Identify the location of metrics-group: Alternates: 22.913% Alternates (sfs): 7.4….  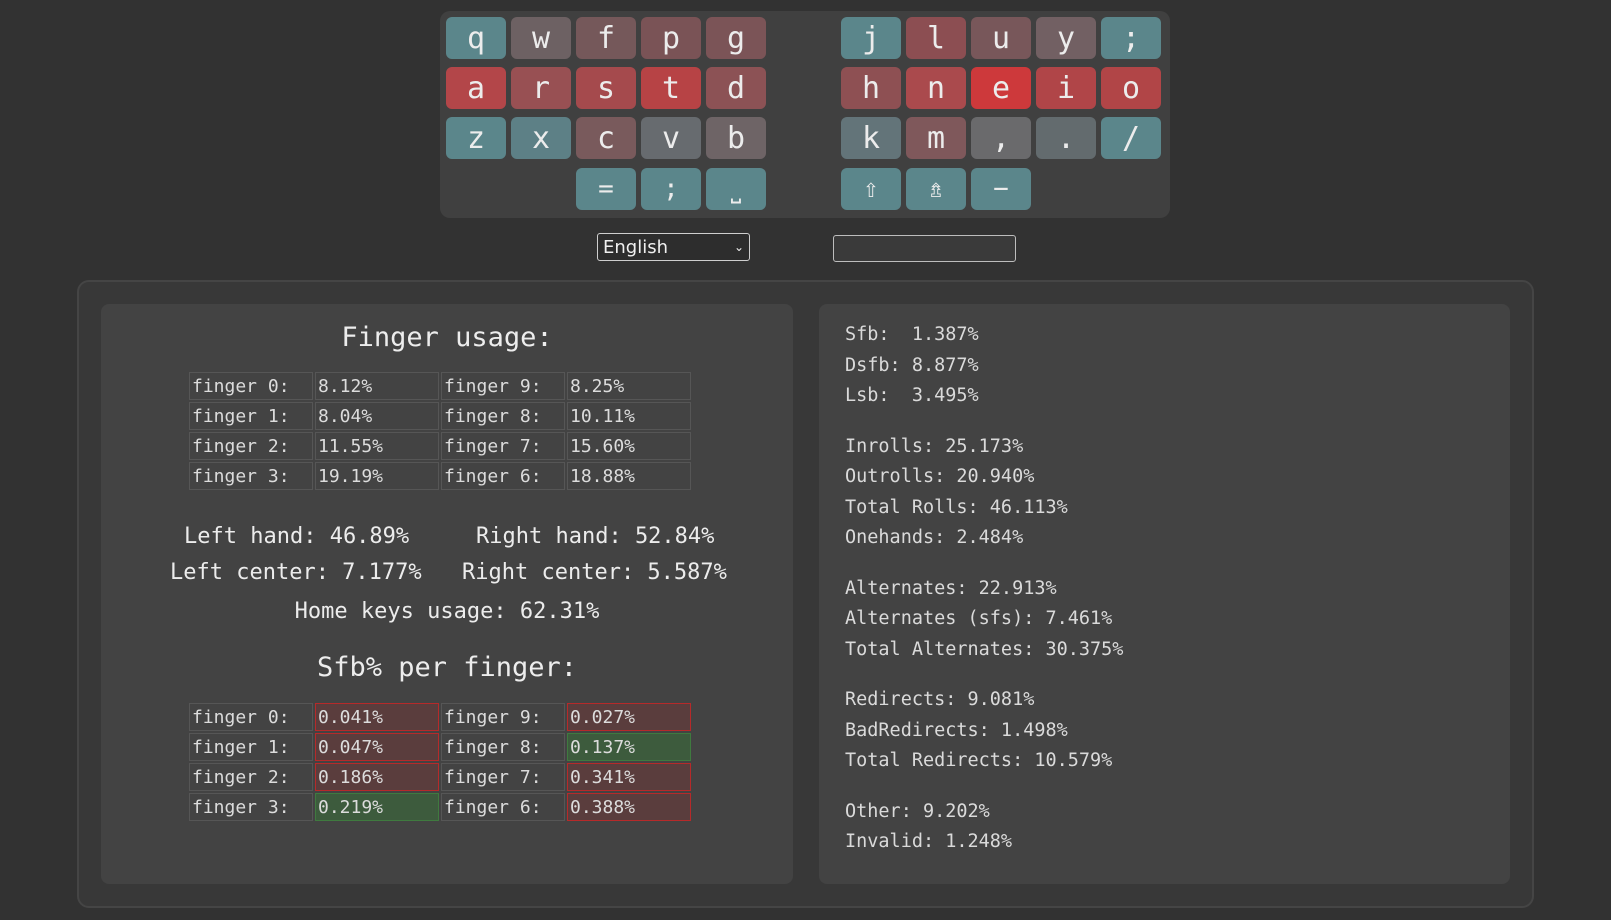
(984, 620).